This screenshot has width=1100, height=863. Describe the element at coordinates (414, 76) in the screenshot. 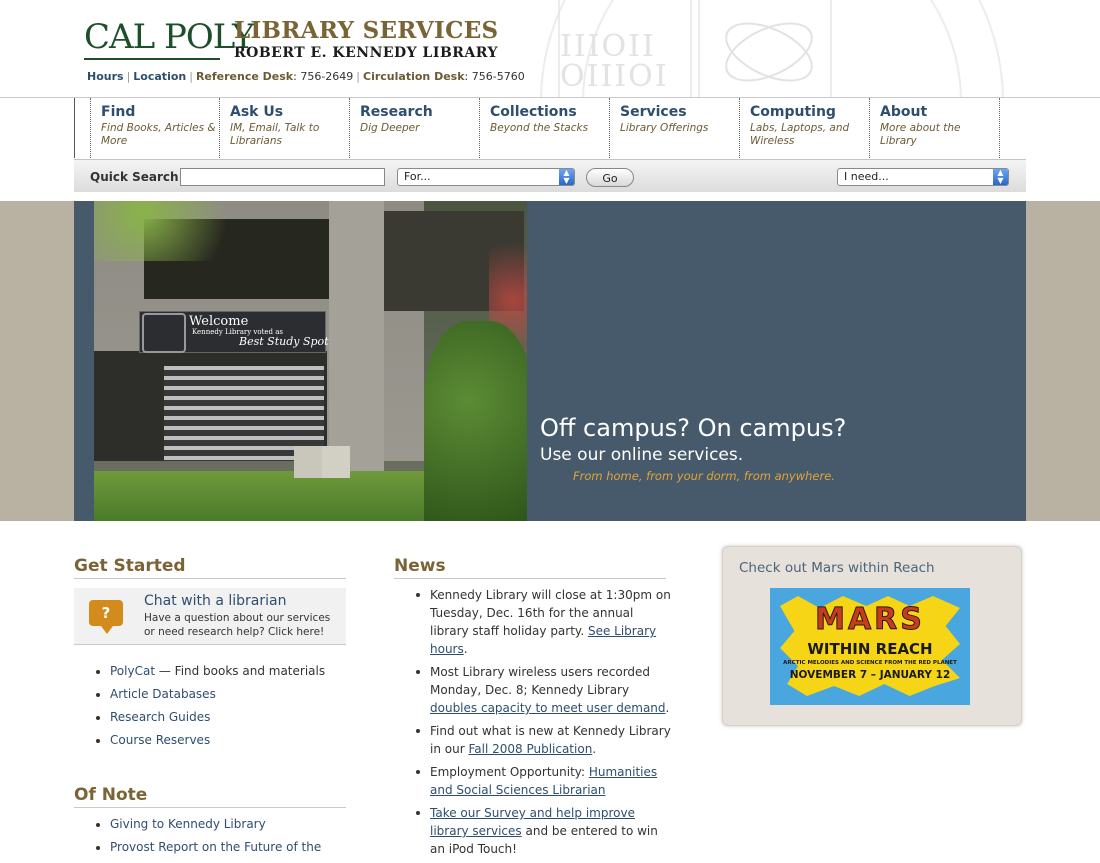

I see `circulation-desk-label: Circulation Desk` at that location.